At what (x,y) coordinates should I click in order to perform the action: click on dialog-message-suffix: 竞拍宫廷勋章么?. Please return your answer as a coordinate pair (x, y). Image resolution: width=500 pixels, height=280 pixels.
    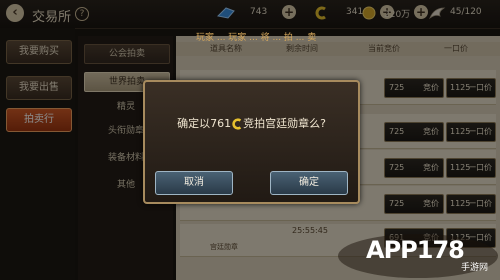
    Looking at the image, I should click on (284, 123).